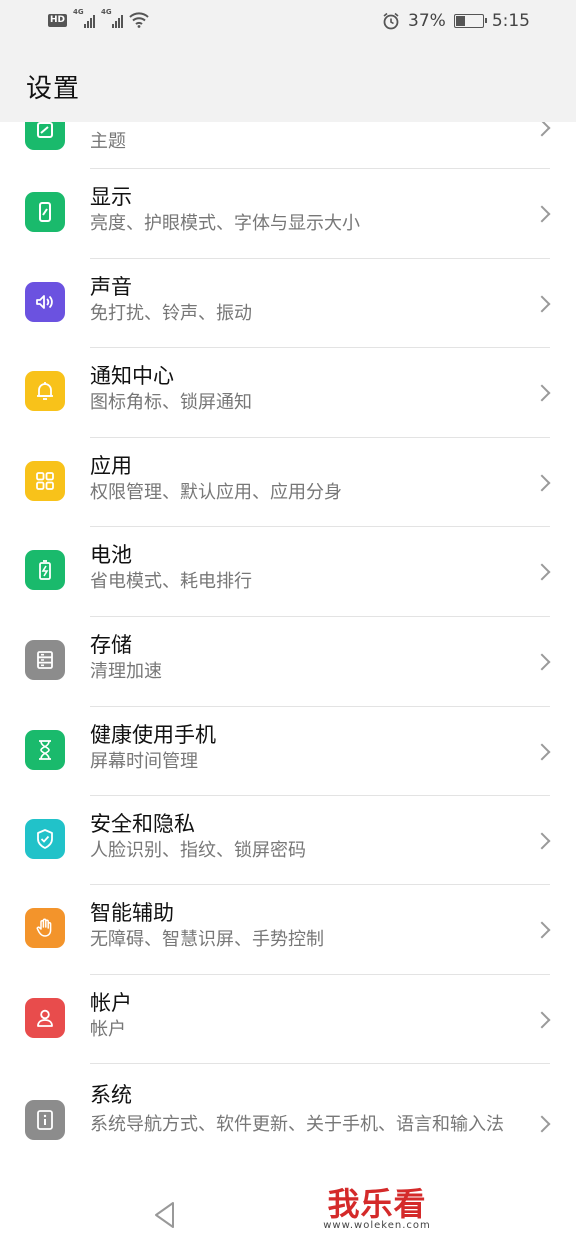  What do you see at coordinates (144, 761) in the screenshot?
I see `settings-item-subtitle: 屏幕时间管理` at bounding box center [144, 761].